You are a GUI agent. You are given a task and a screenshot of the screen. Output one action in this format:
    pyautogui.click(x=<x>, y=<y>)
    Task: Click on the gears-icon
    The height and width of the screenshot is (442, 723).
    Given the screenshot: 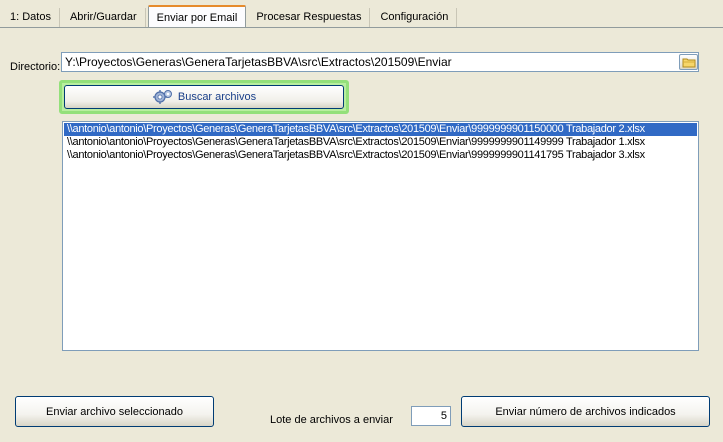 What is the action you would take?
    pyautogui.click(x=162, y=97)
    